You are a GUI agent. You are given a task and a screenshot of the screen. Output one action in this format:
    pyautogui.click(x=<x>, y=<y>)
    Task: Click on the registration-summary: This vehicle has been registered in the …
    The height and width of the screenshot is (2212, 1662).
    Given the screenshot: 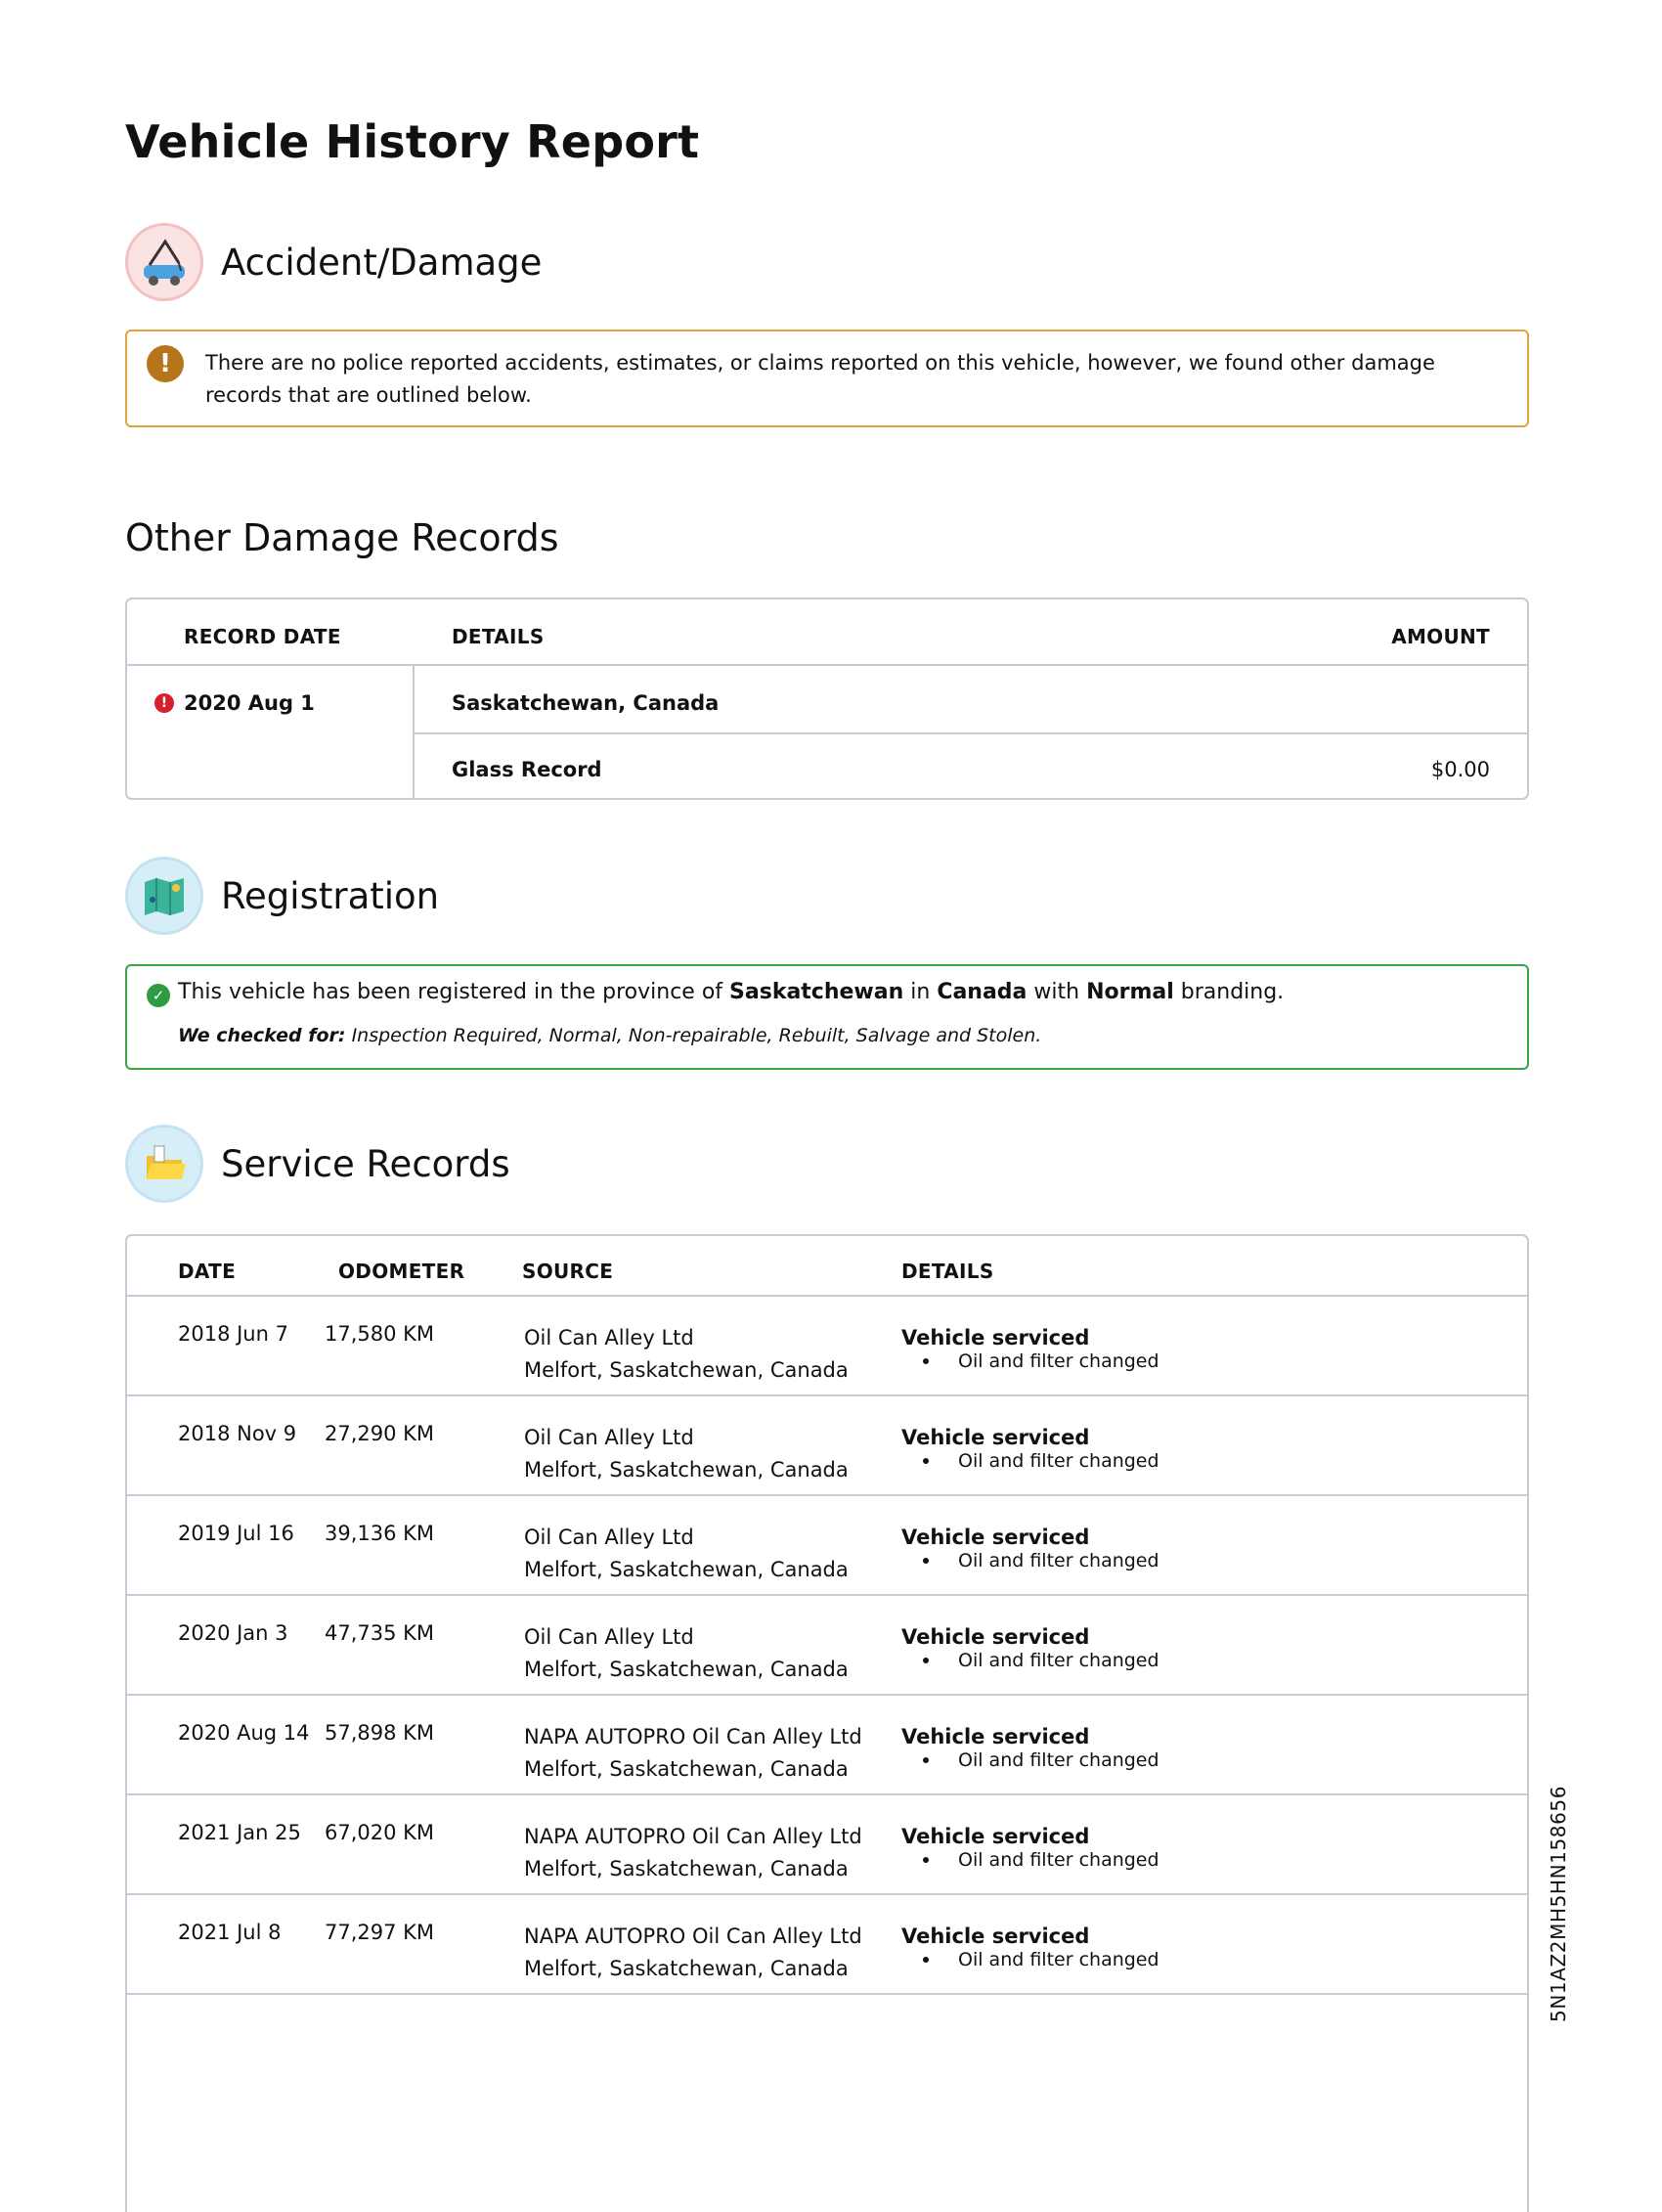 What is the action you would take?
    pyautogui.click(x=731, y=992)
    